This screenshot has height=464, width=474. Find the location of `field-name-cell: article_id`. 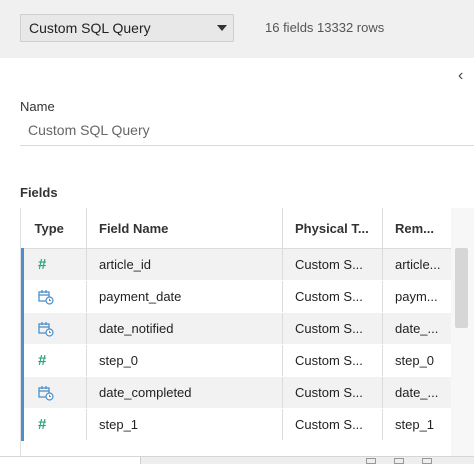

field-name-cell: article_id is located at coordinates (184, 264).